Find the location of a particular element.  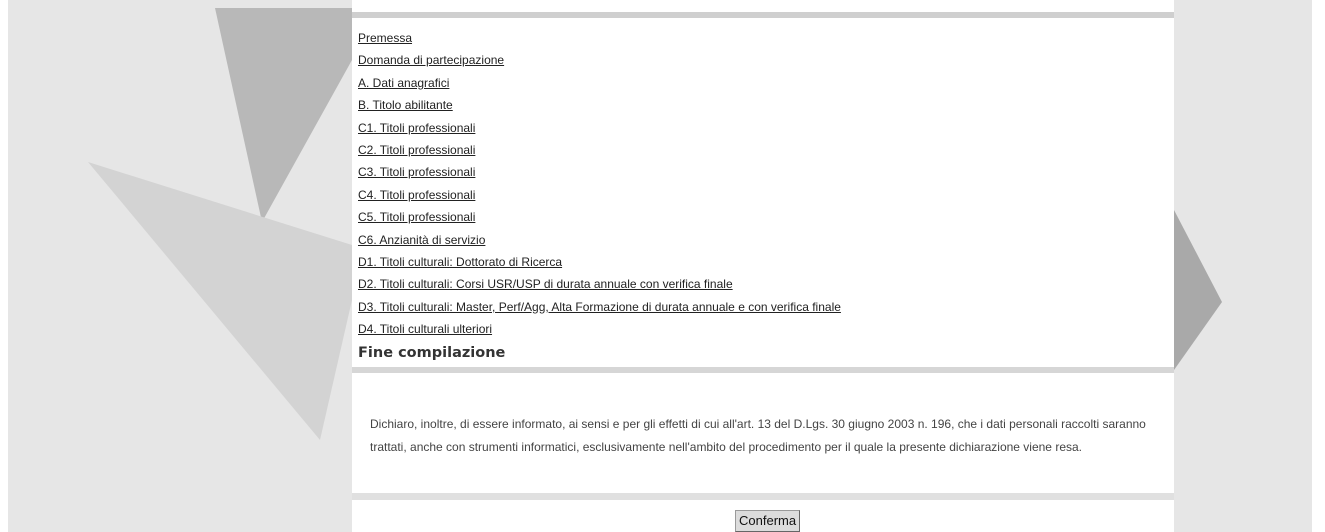

decor-triangle-top is located at coordinates (283, 115).